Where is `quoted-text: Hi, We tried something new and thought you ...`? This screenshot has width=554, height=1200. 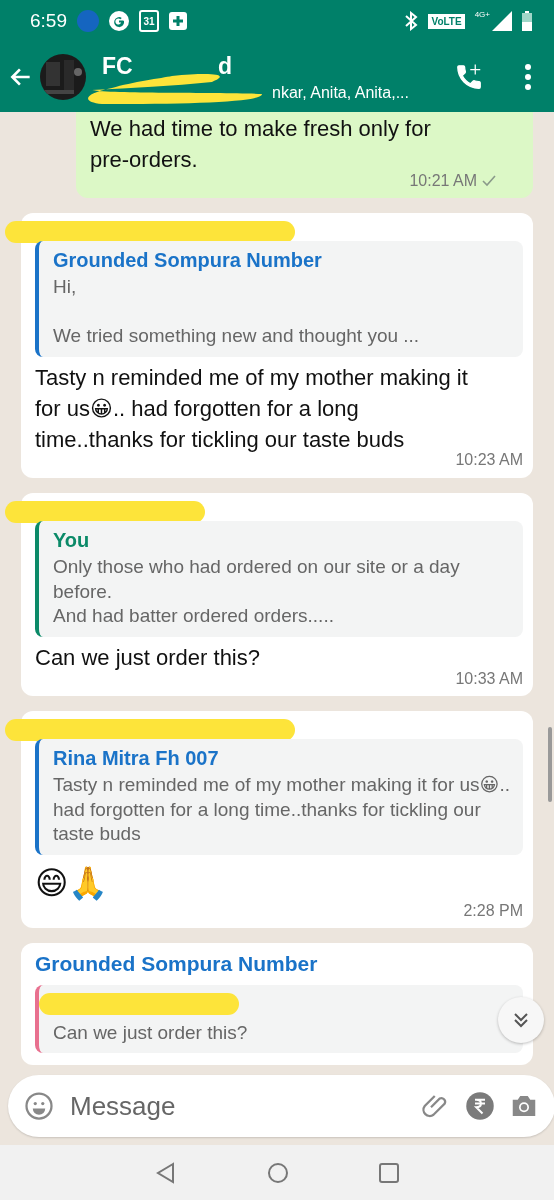 quoted-text: Hi, We tried something new and thought you ... is located at coordinates (237, 312).